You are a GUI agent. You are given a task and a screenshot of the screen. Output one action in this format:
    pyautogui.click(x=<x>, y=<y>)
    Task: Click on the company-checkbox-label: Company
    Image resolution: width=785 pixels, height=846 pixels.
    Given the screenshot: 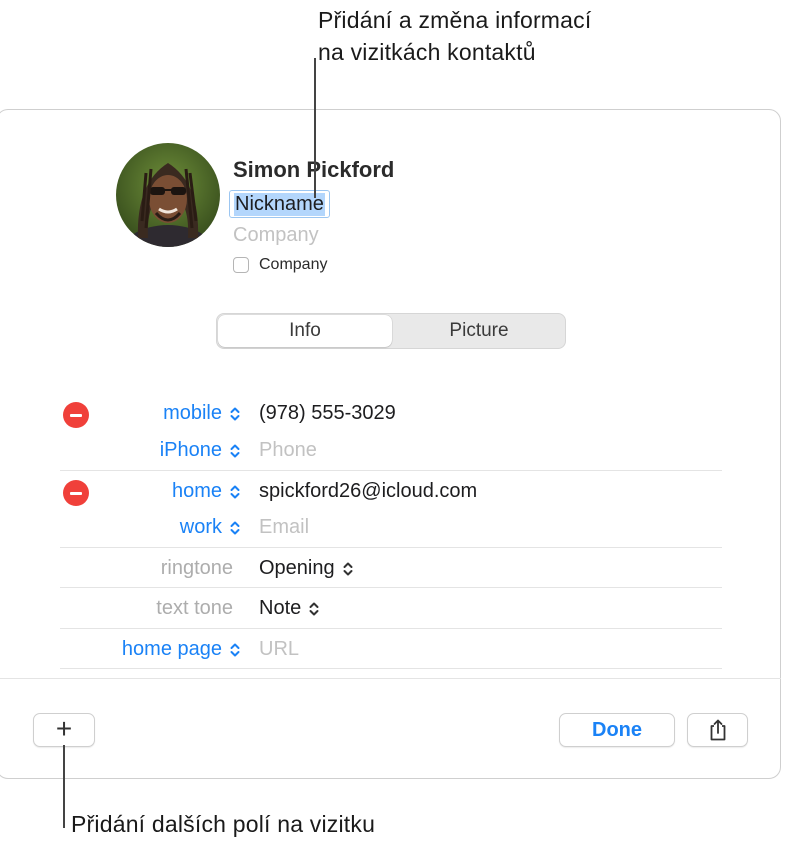 What is the action you would take?
    pyautogui.click(x=293, y=264)
    